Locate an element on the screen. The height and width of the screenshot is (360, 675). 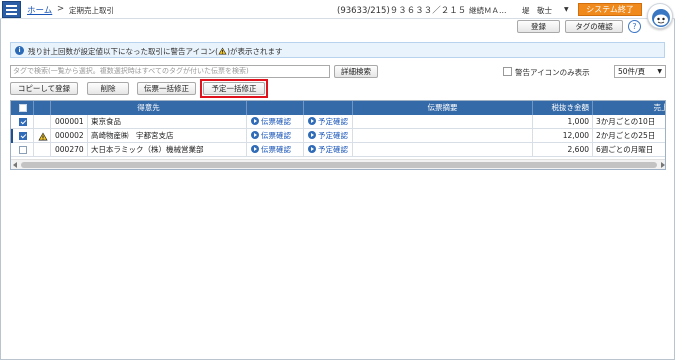
select-all-checkbox is located at coordinates (23, 108).